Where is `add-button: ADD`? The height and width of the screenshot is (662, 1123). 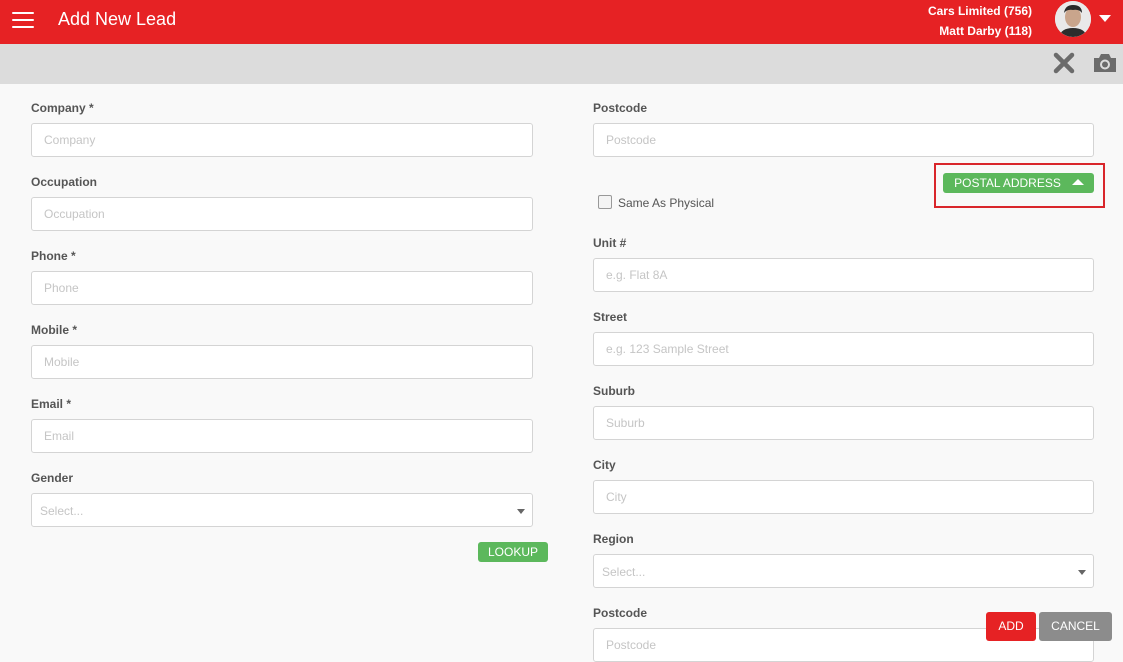 add-button: ADD is located at coordinates (1011, 626).